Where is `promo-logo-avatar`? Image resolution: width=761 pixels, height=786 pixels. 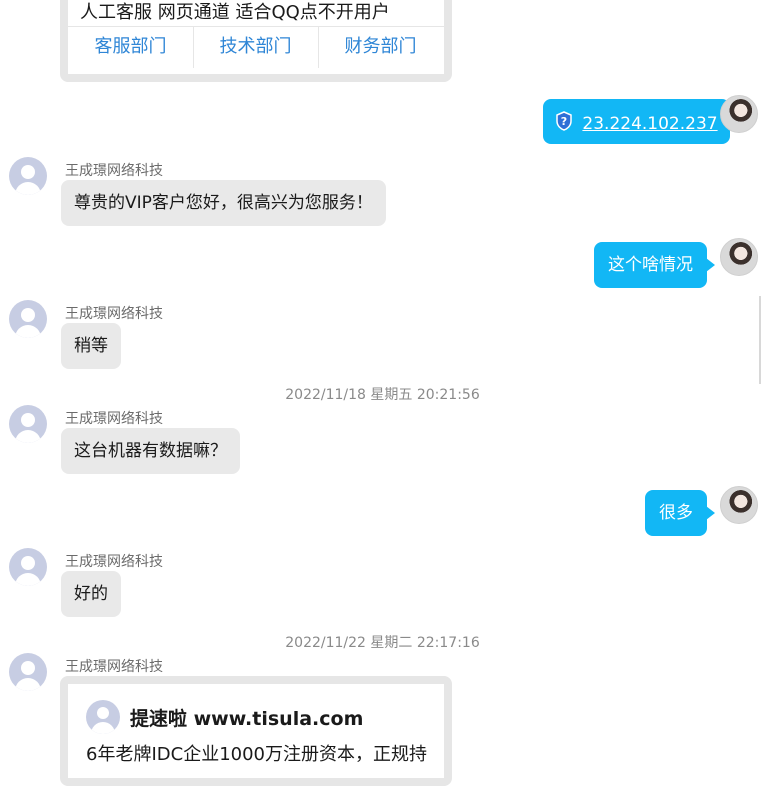
promo-logo-avatar is located at coordinates (103, 717).